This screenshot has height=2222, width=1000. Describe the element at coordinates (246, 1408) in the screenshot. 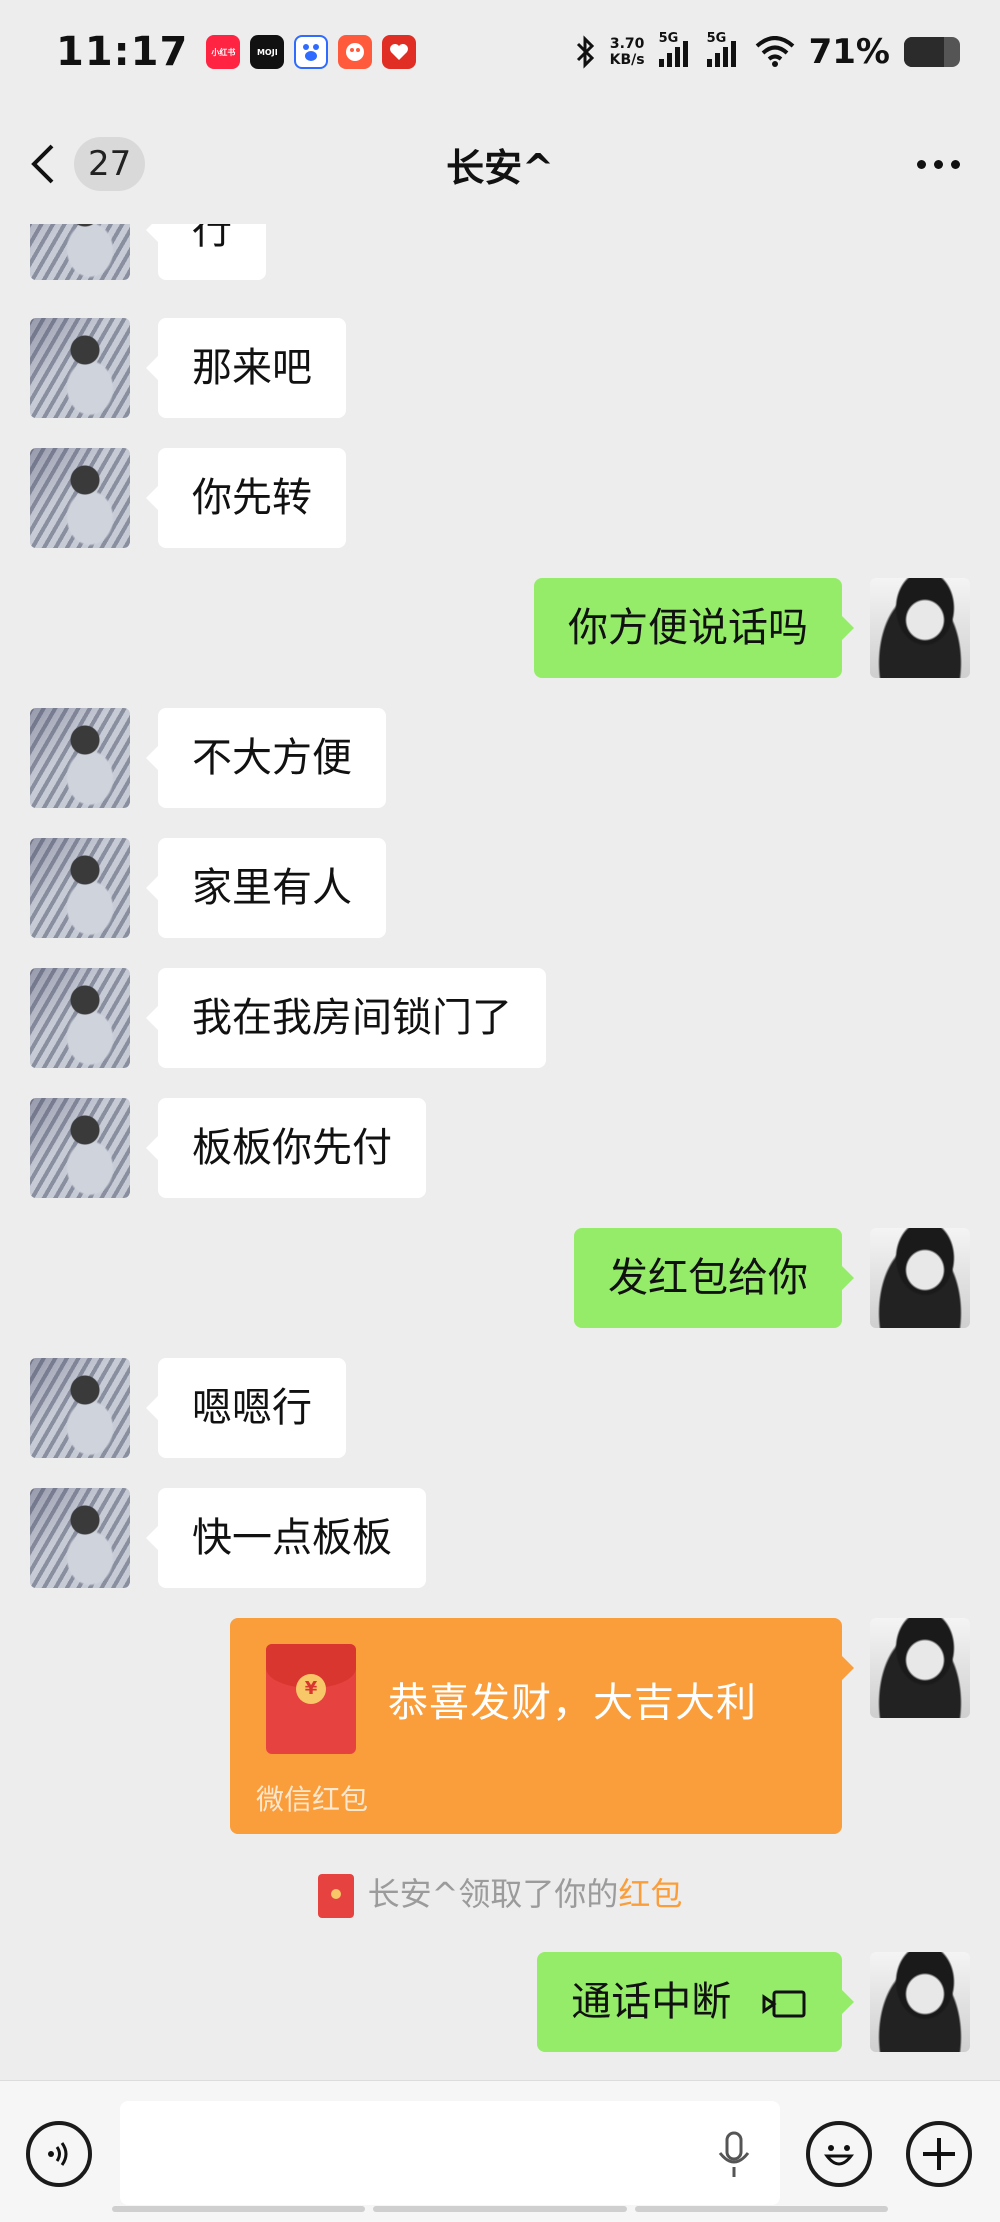

I see `message-bubble: 嗯嗯行` at that location.